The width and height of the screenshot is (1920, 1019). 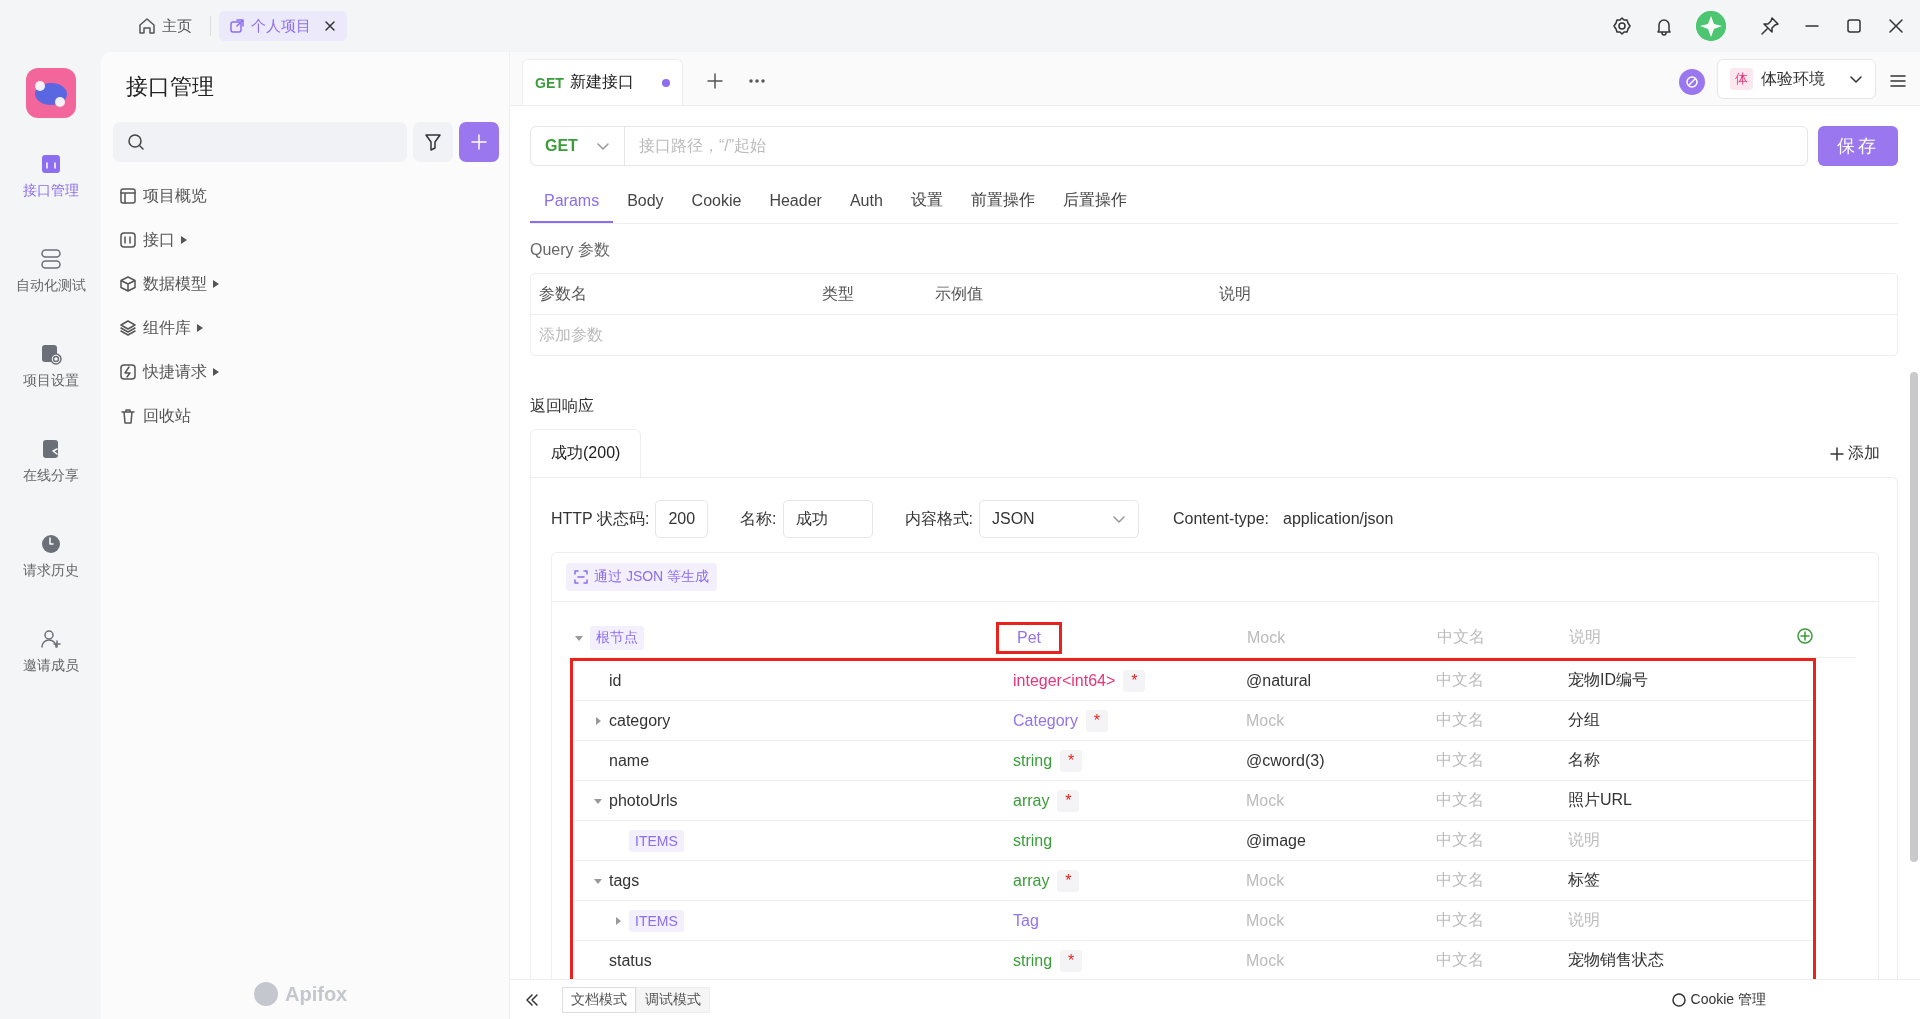 What do you see at coordinates (170, 87) in the screenshot?
I see `panel-title: 接口管理` at bounding box center [170, 87].